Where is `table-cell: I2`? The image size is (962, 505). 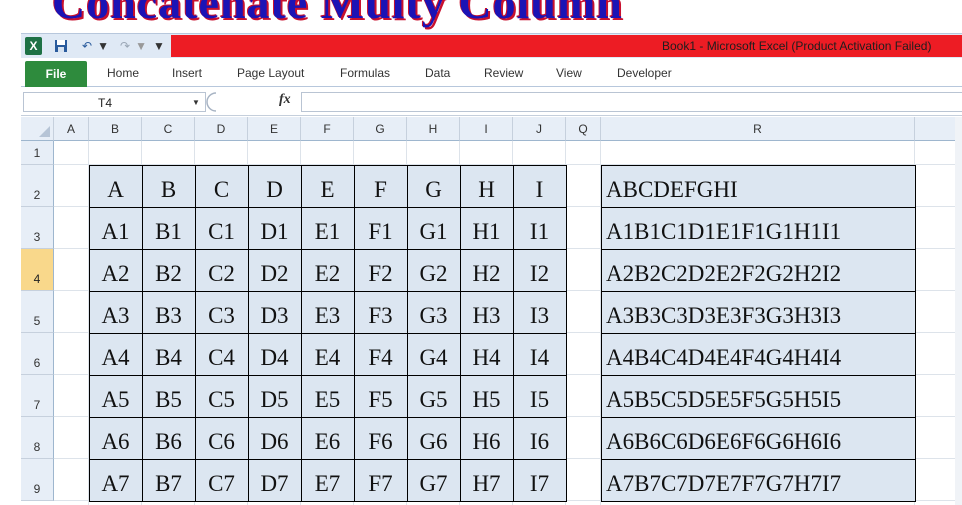 table-cell: I2 is located at coordinates (540, 270).